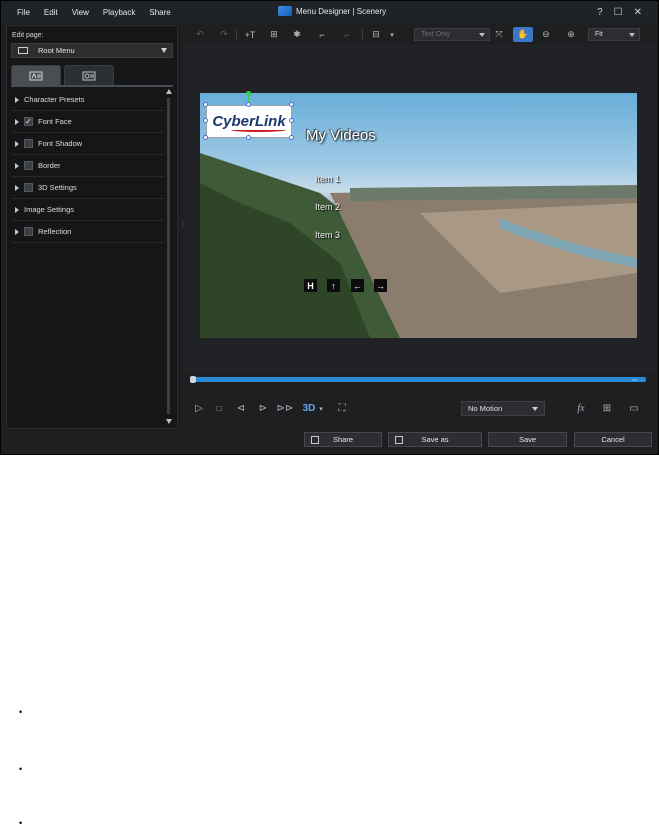 Image resolution: width=659 pixels, height=828 pixels. Describe the element at coordinates (119, 12) in the screenshot. I see `menu-playback: Playback` at that location.